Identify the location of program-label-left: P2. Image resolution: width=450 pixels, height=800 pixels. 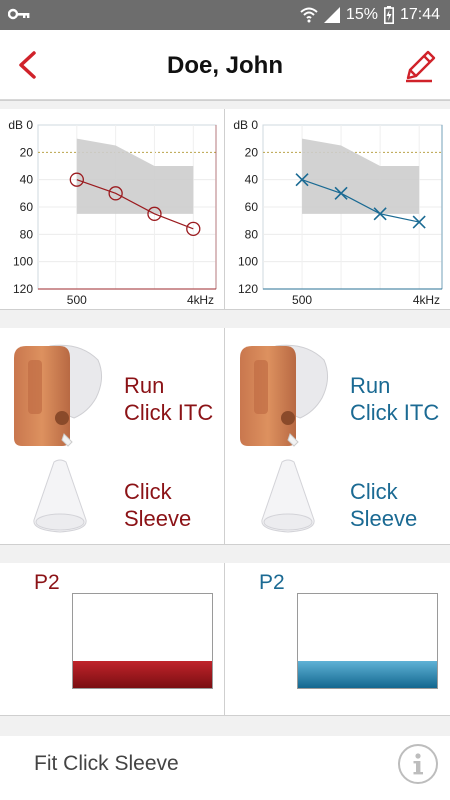
(47, 582).